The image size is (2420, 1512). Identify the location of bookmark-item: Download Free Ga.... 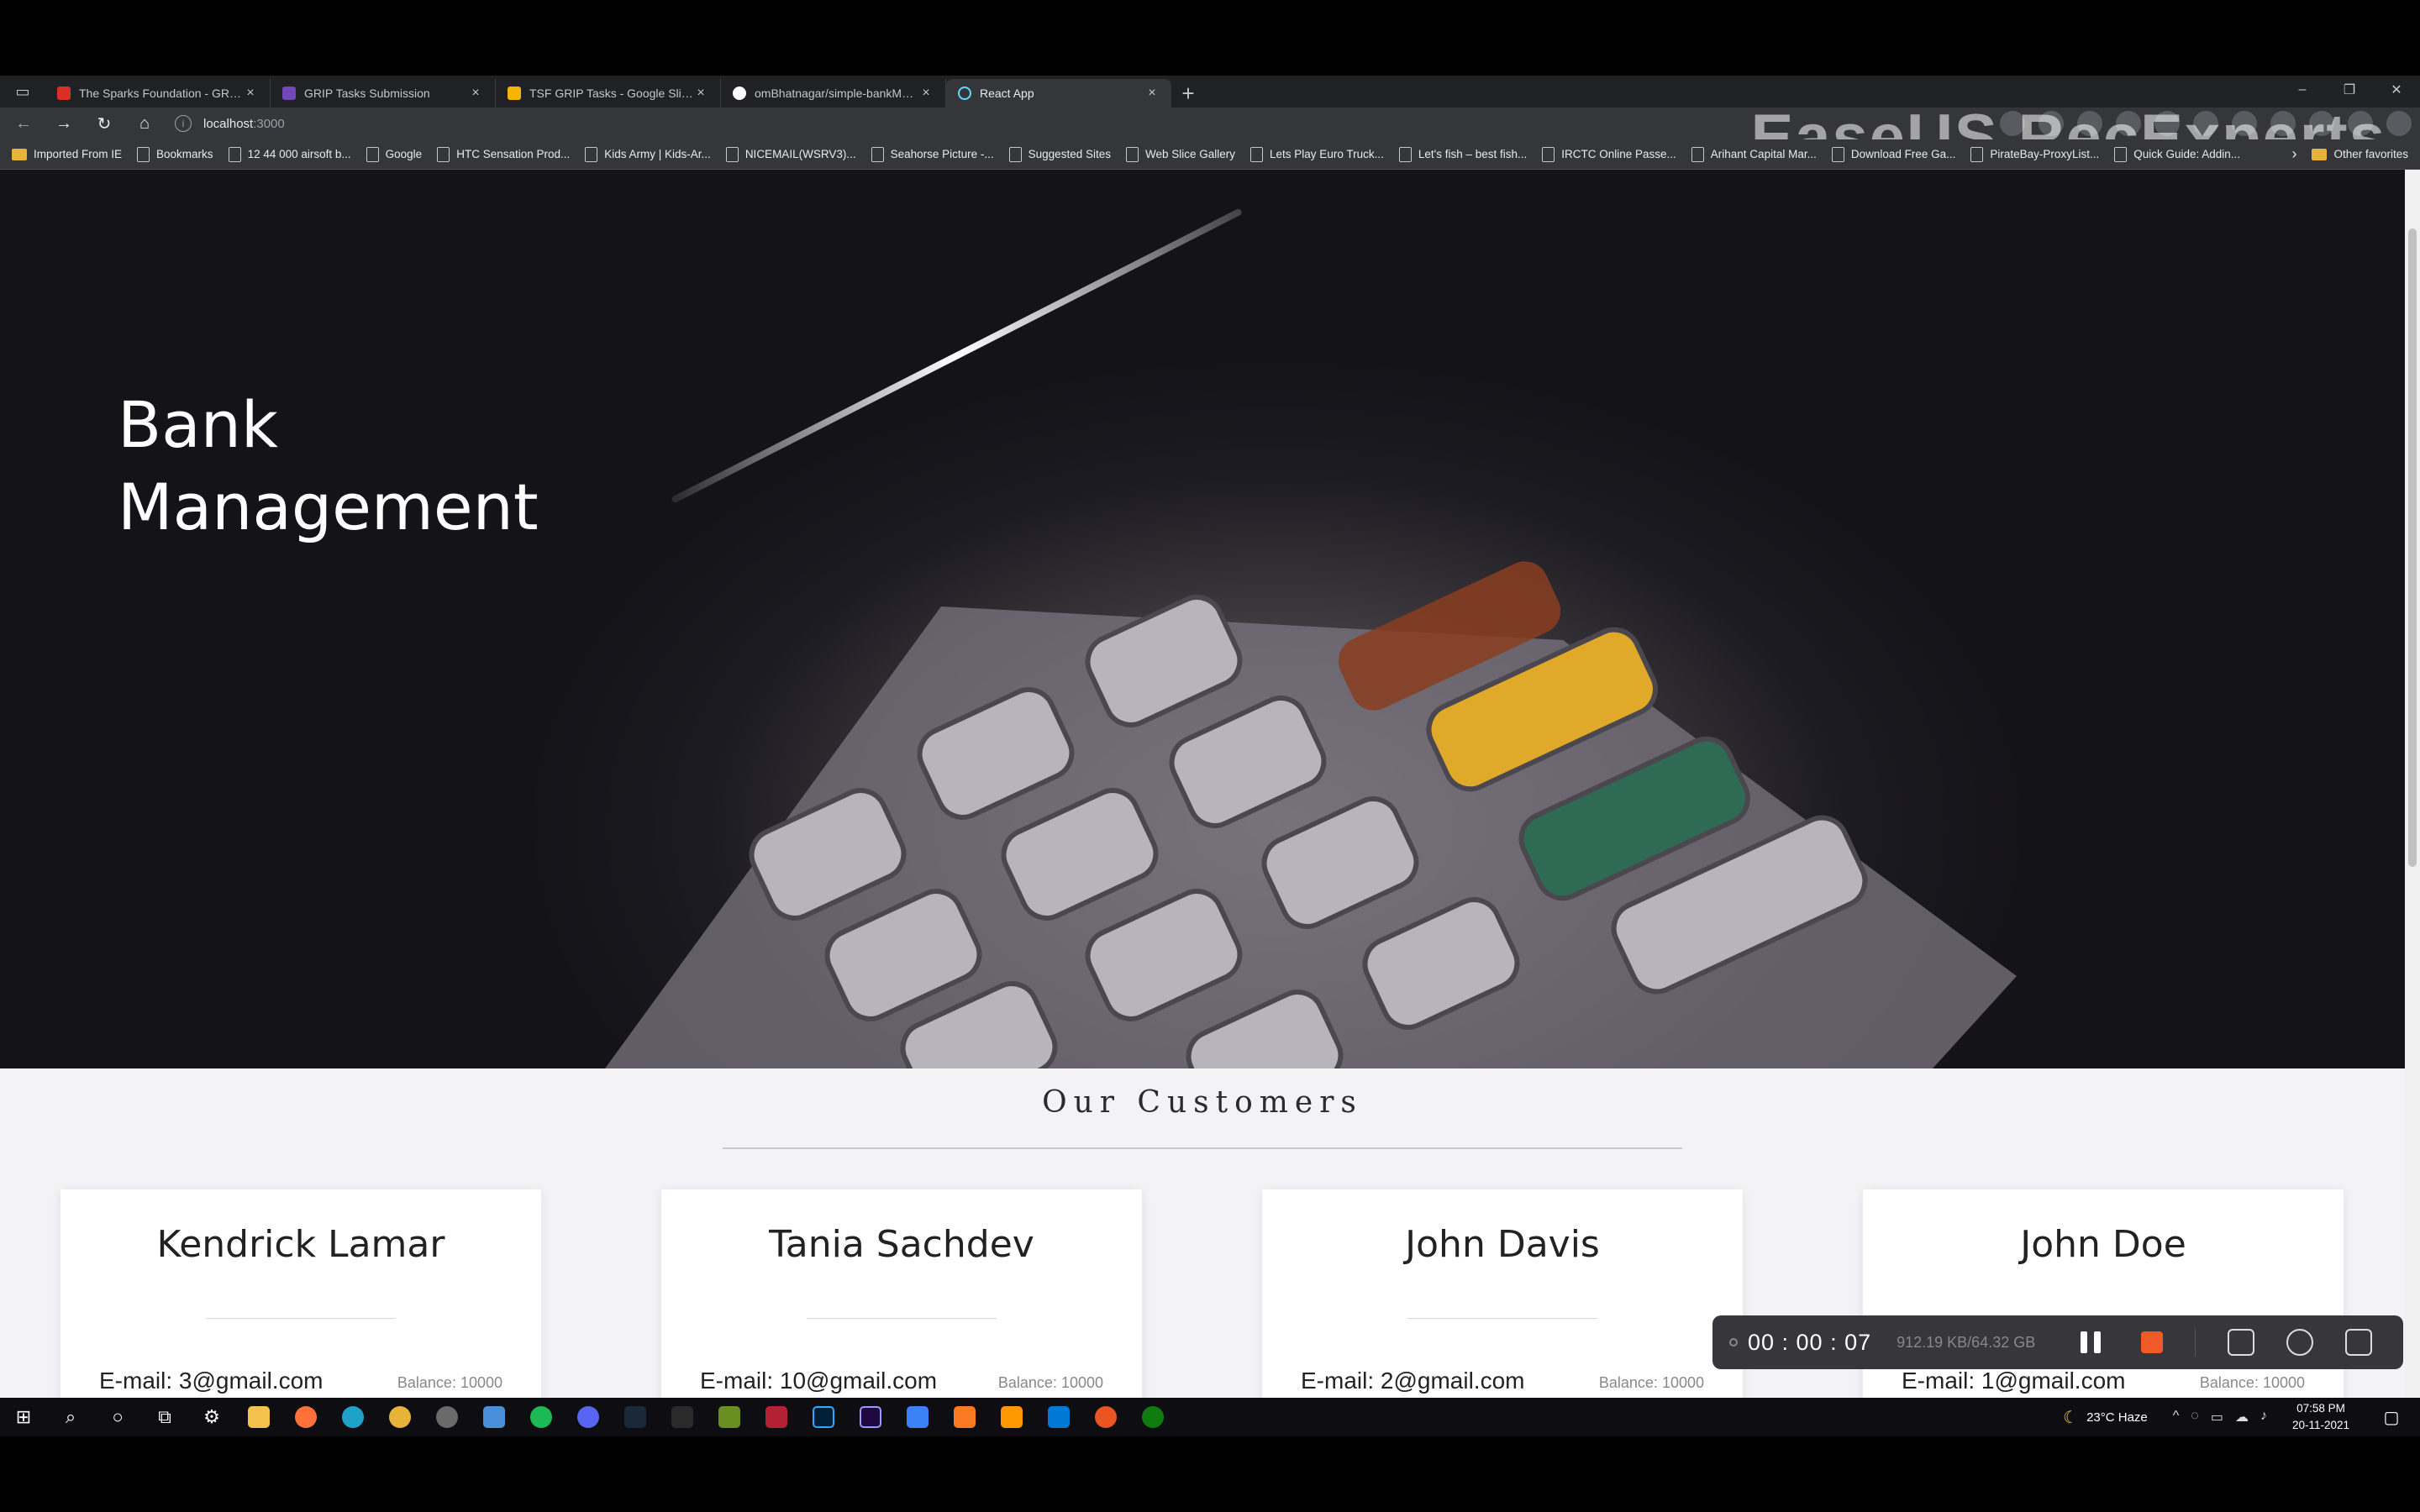
(1893, 154).